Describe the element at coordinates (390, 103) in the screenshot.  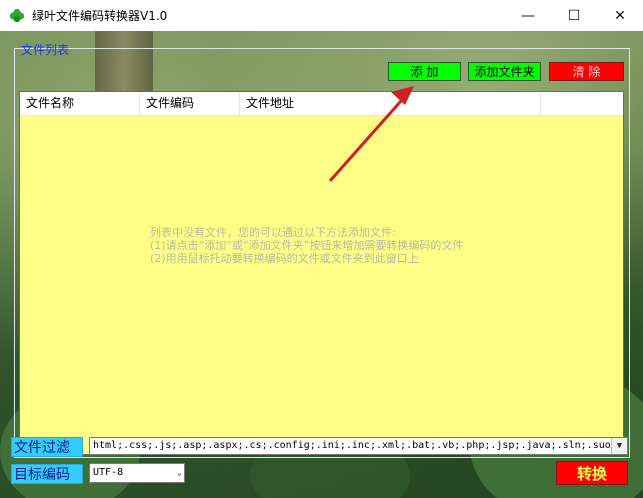
I see `column-header-path: 文件地址` at that location.